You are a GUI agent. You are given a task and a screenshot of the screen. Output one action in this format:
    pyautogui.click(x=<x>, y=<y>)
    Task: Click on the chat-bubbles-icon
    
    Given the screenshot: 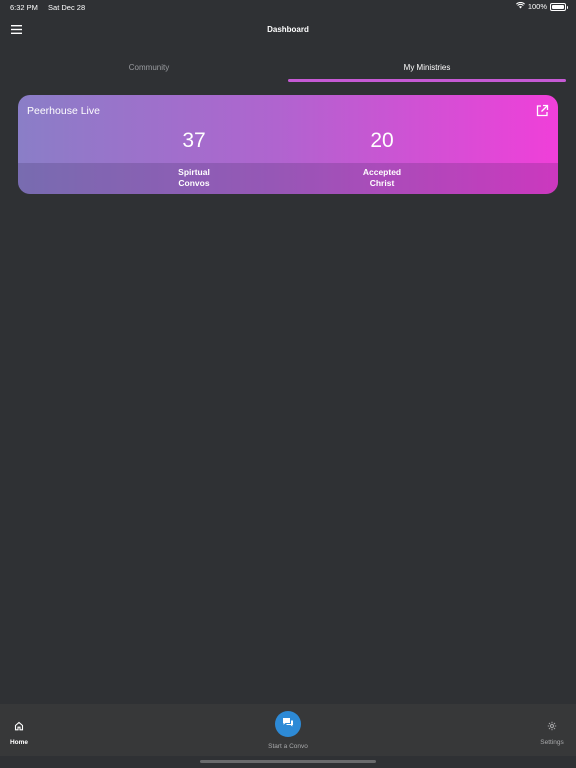 What is the action you would take?
    pyautogui.click(x=288, y=724)
    